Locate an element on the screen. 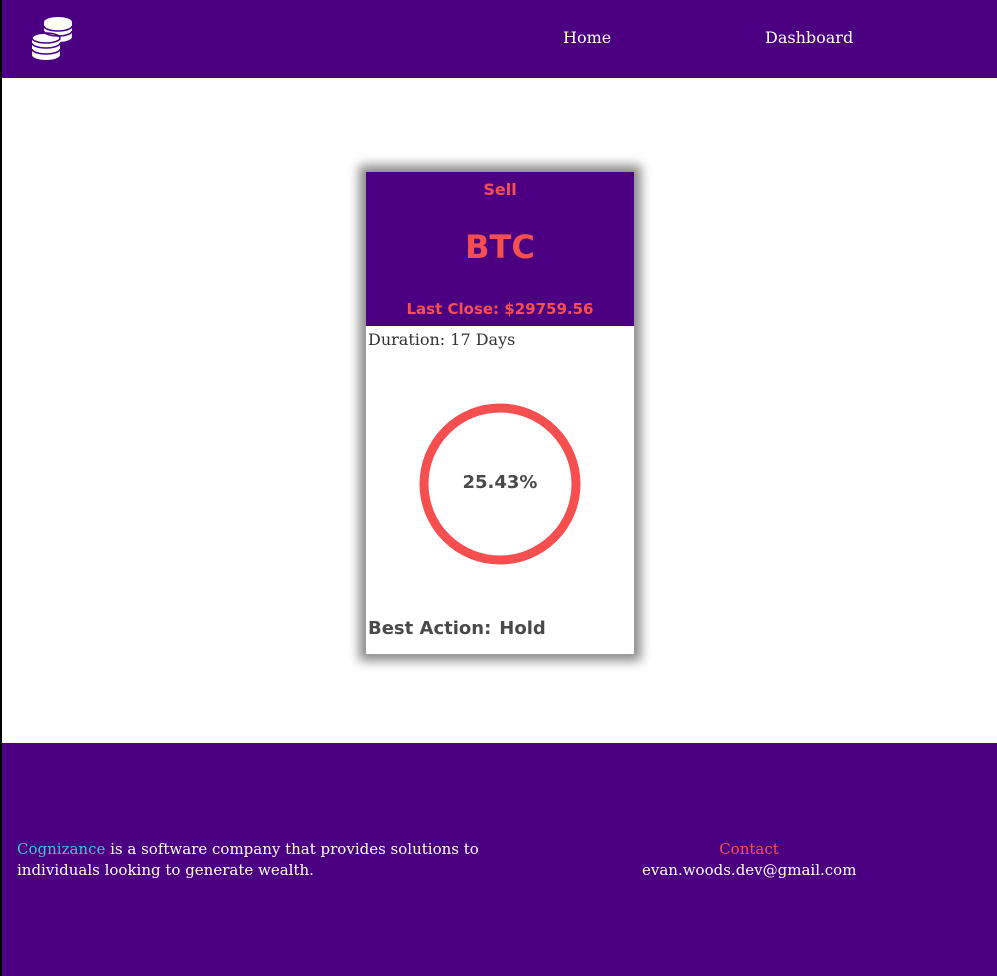 This screenshot has width=997, height=976. contact-block: Contact evan.woods.dev@gmail.com is located at coordinates (749, 860).